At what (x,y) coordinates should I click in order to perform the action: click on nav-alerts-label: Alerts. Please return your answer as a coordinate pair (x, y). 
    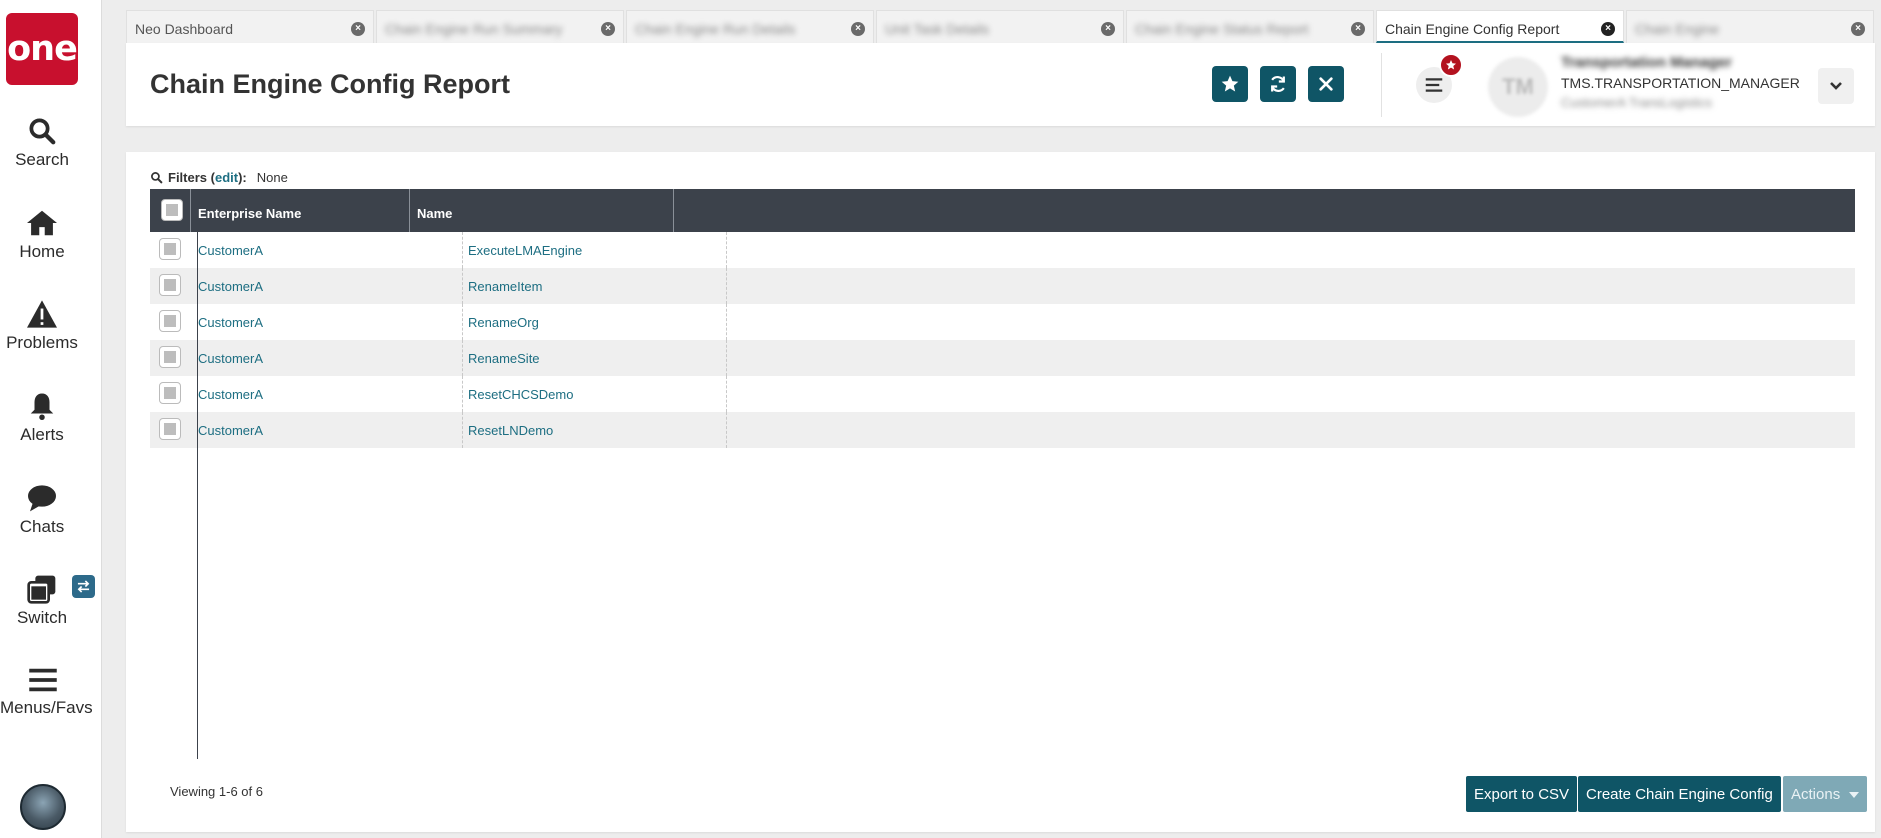
    Looking at the image, I should click on (42, 434).